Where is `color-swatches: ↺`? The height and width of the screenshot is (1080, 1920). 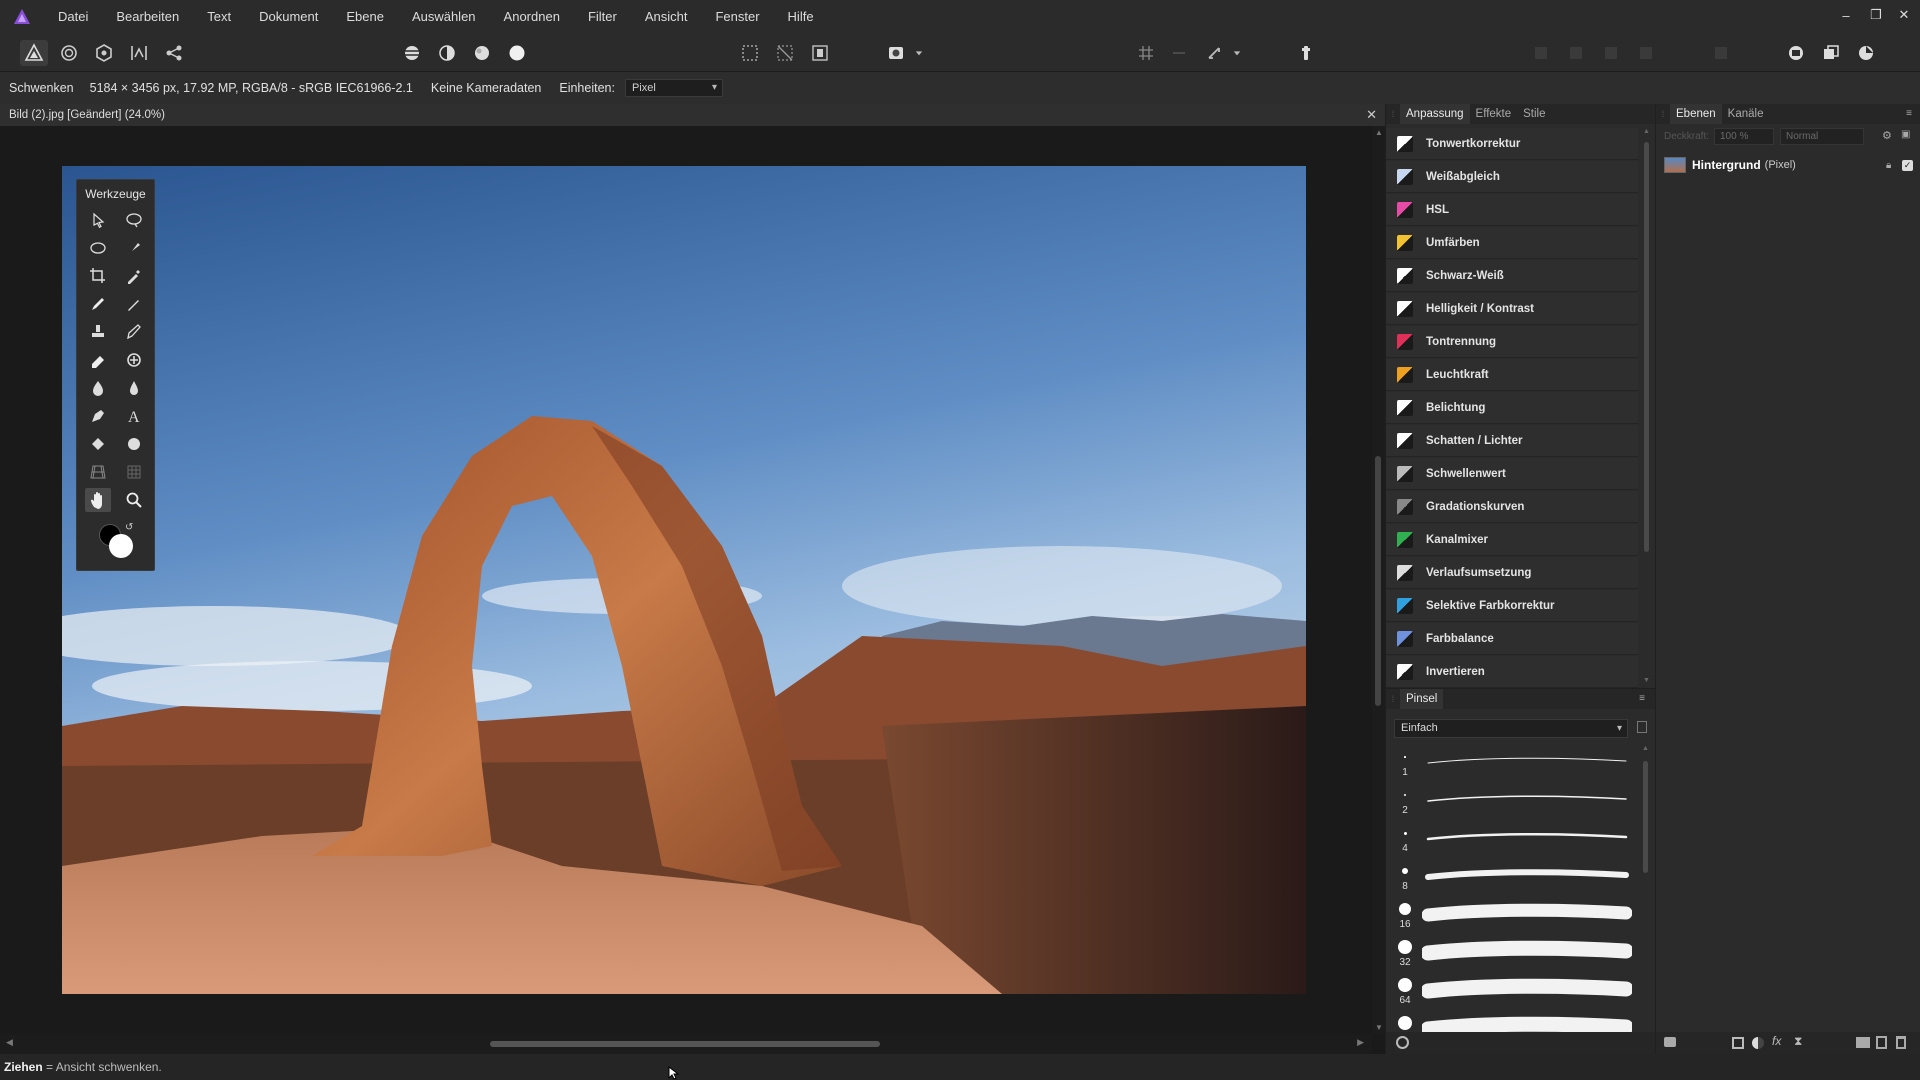 color-swatches: ↺ is located at coordinates (117, 542).